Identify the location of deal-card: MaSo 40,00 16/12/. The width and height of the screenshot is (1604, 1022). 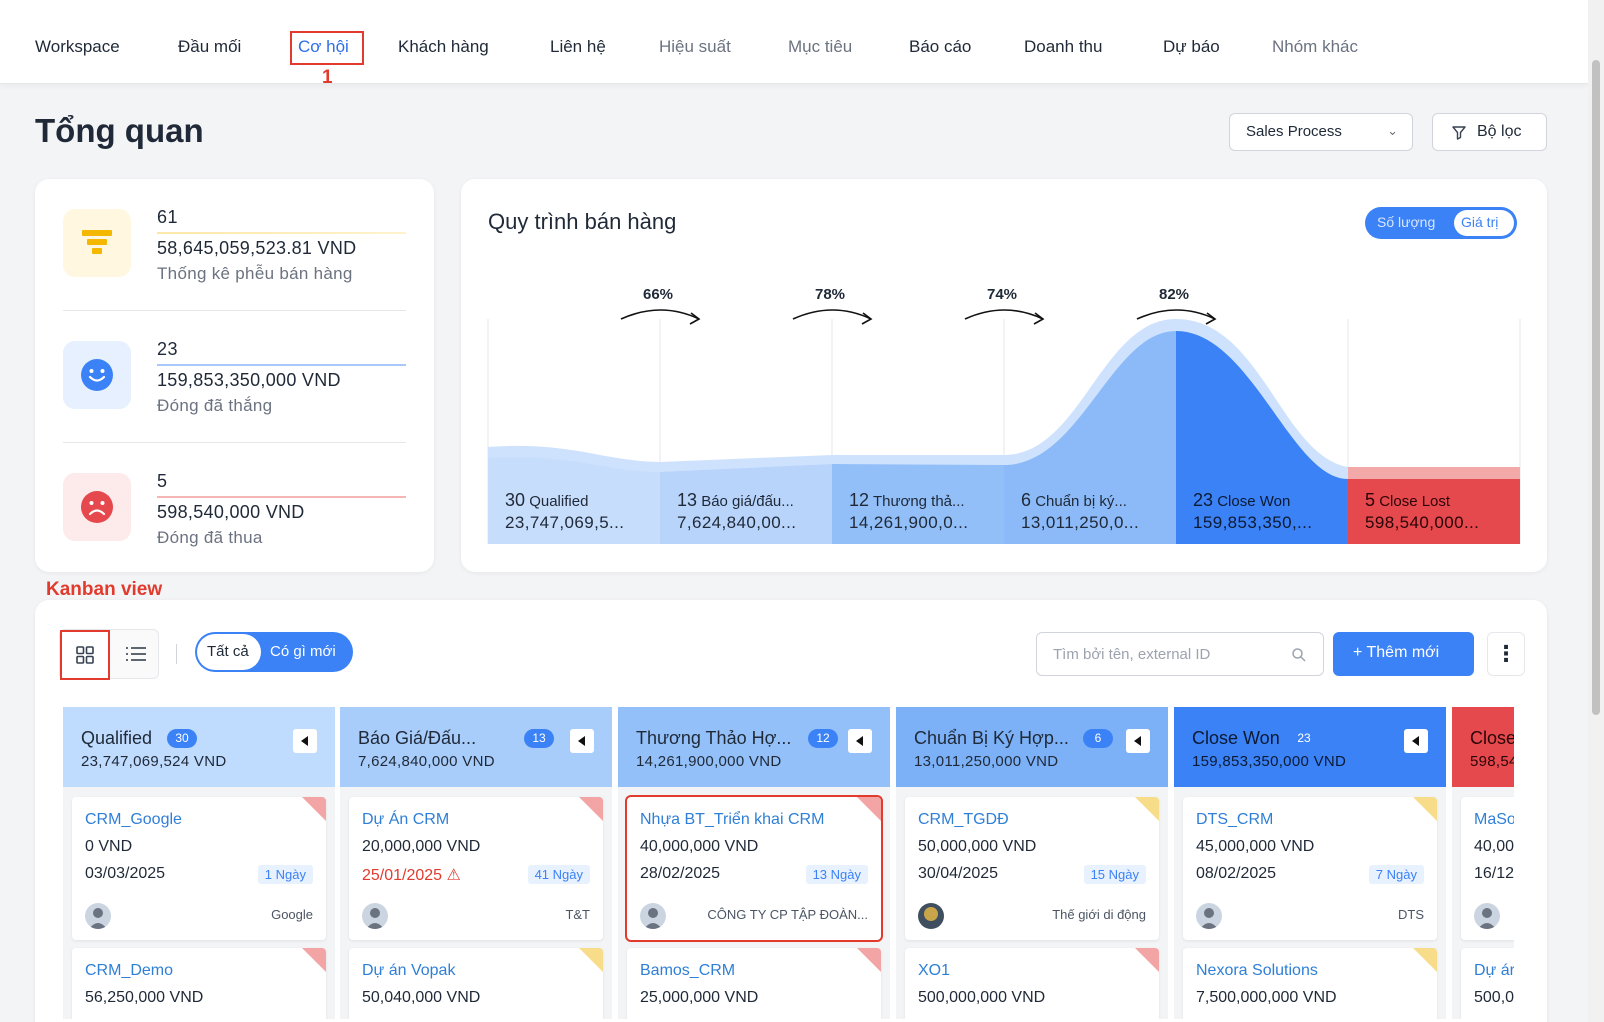
(1487, 868).